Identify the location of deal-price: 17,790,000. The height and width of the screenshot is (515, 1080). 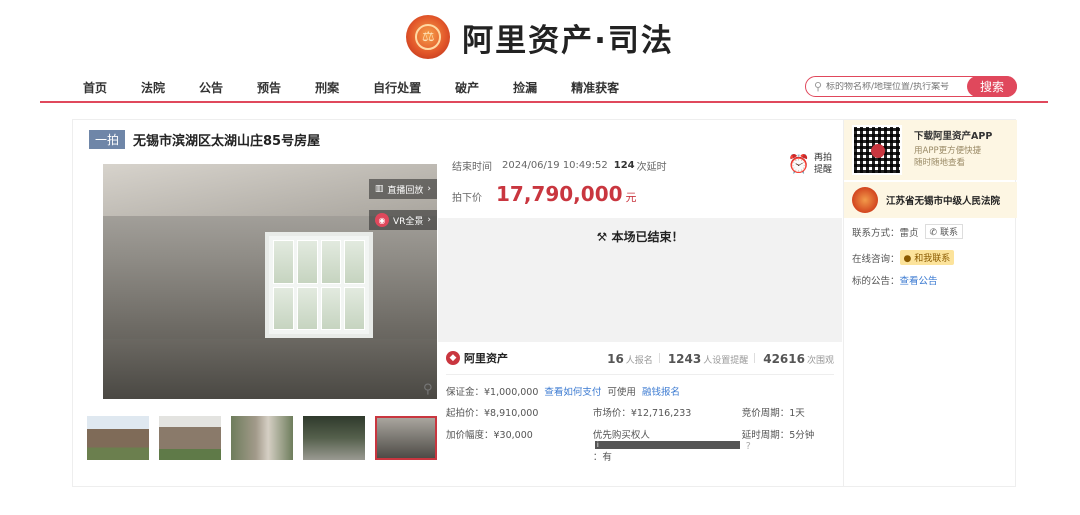
(559, 194).